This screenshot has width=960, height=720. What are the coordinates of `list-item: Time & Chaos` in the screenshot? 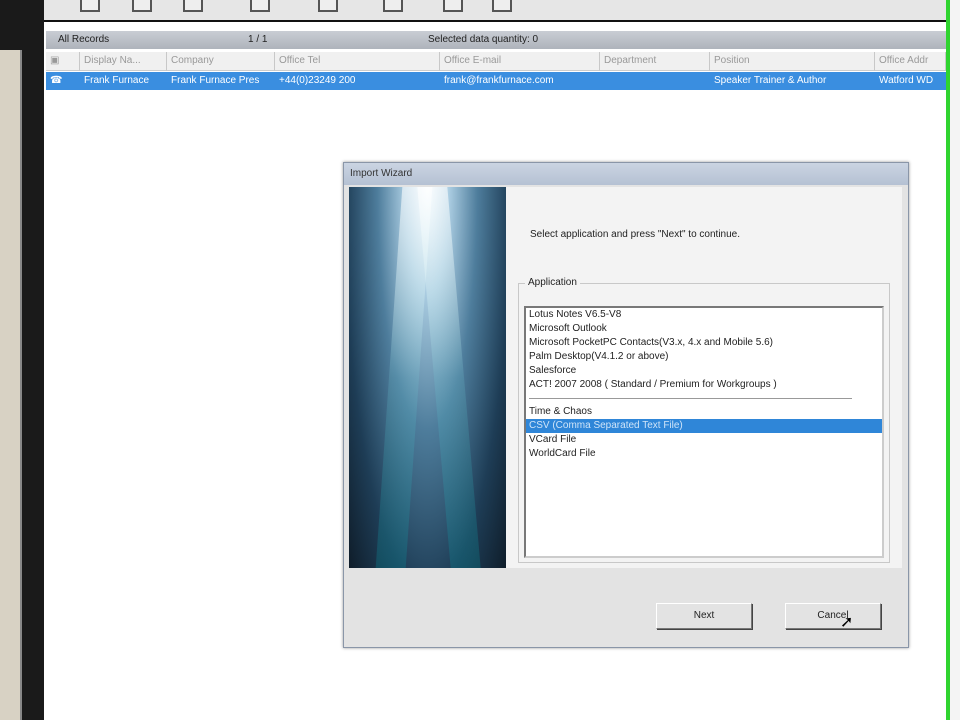 It's located at (704, 412).